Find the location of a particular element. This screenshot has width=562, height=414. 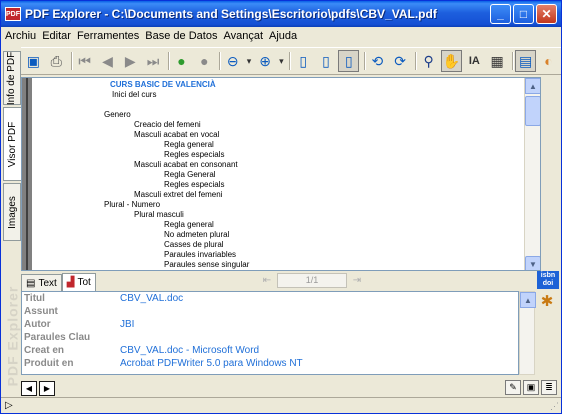

watermark-text: PDF Explorer is located at coordinates (12, 336).